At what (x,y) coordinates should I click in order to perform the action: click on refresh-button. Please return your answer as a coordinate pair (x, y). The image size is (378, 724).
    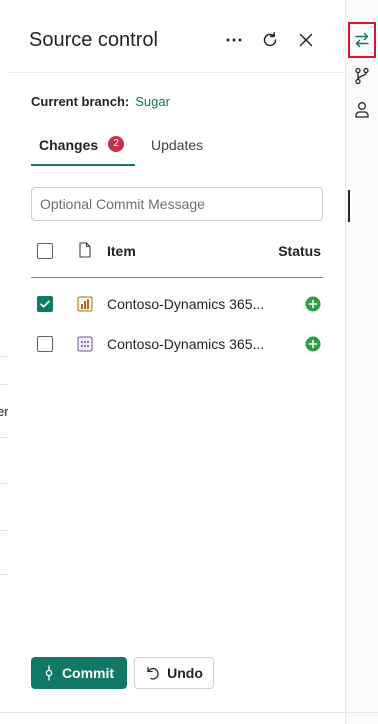
    Looking at the image, I should click on (270, 40).